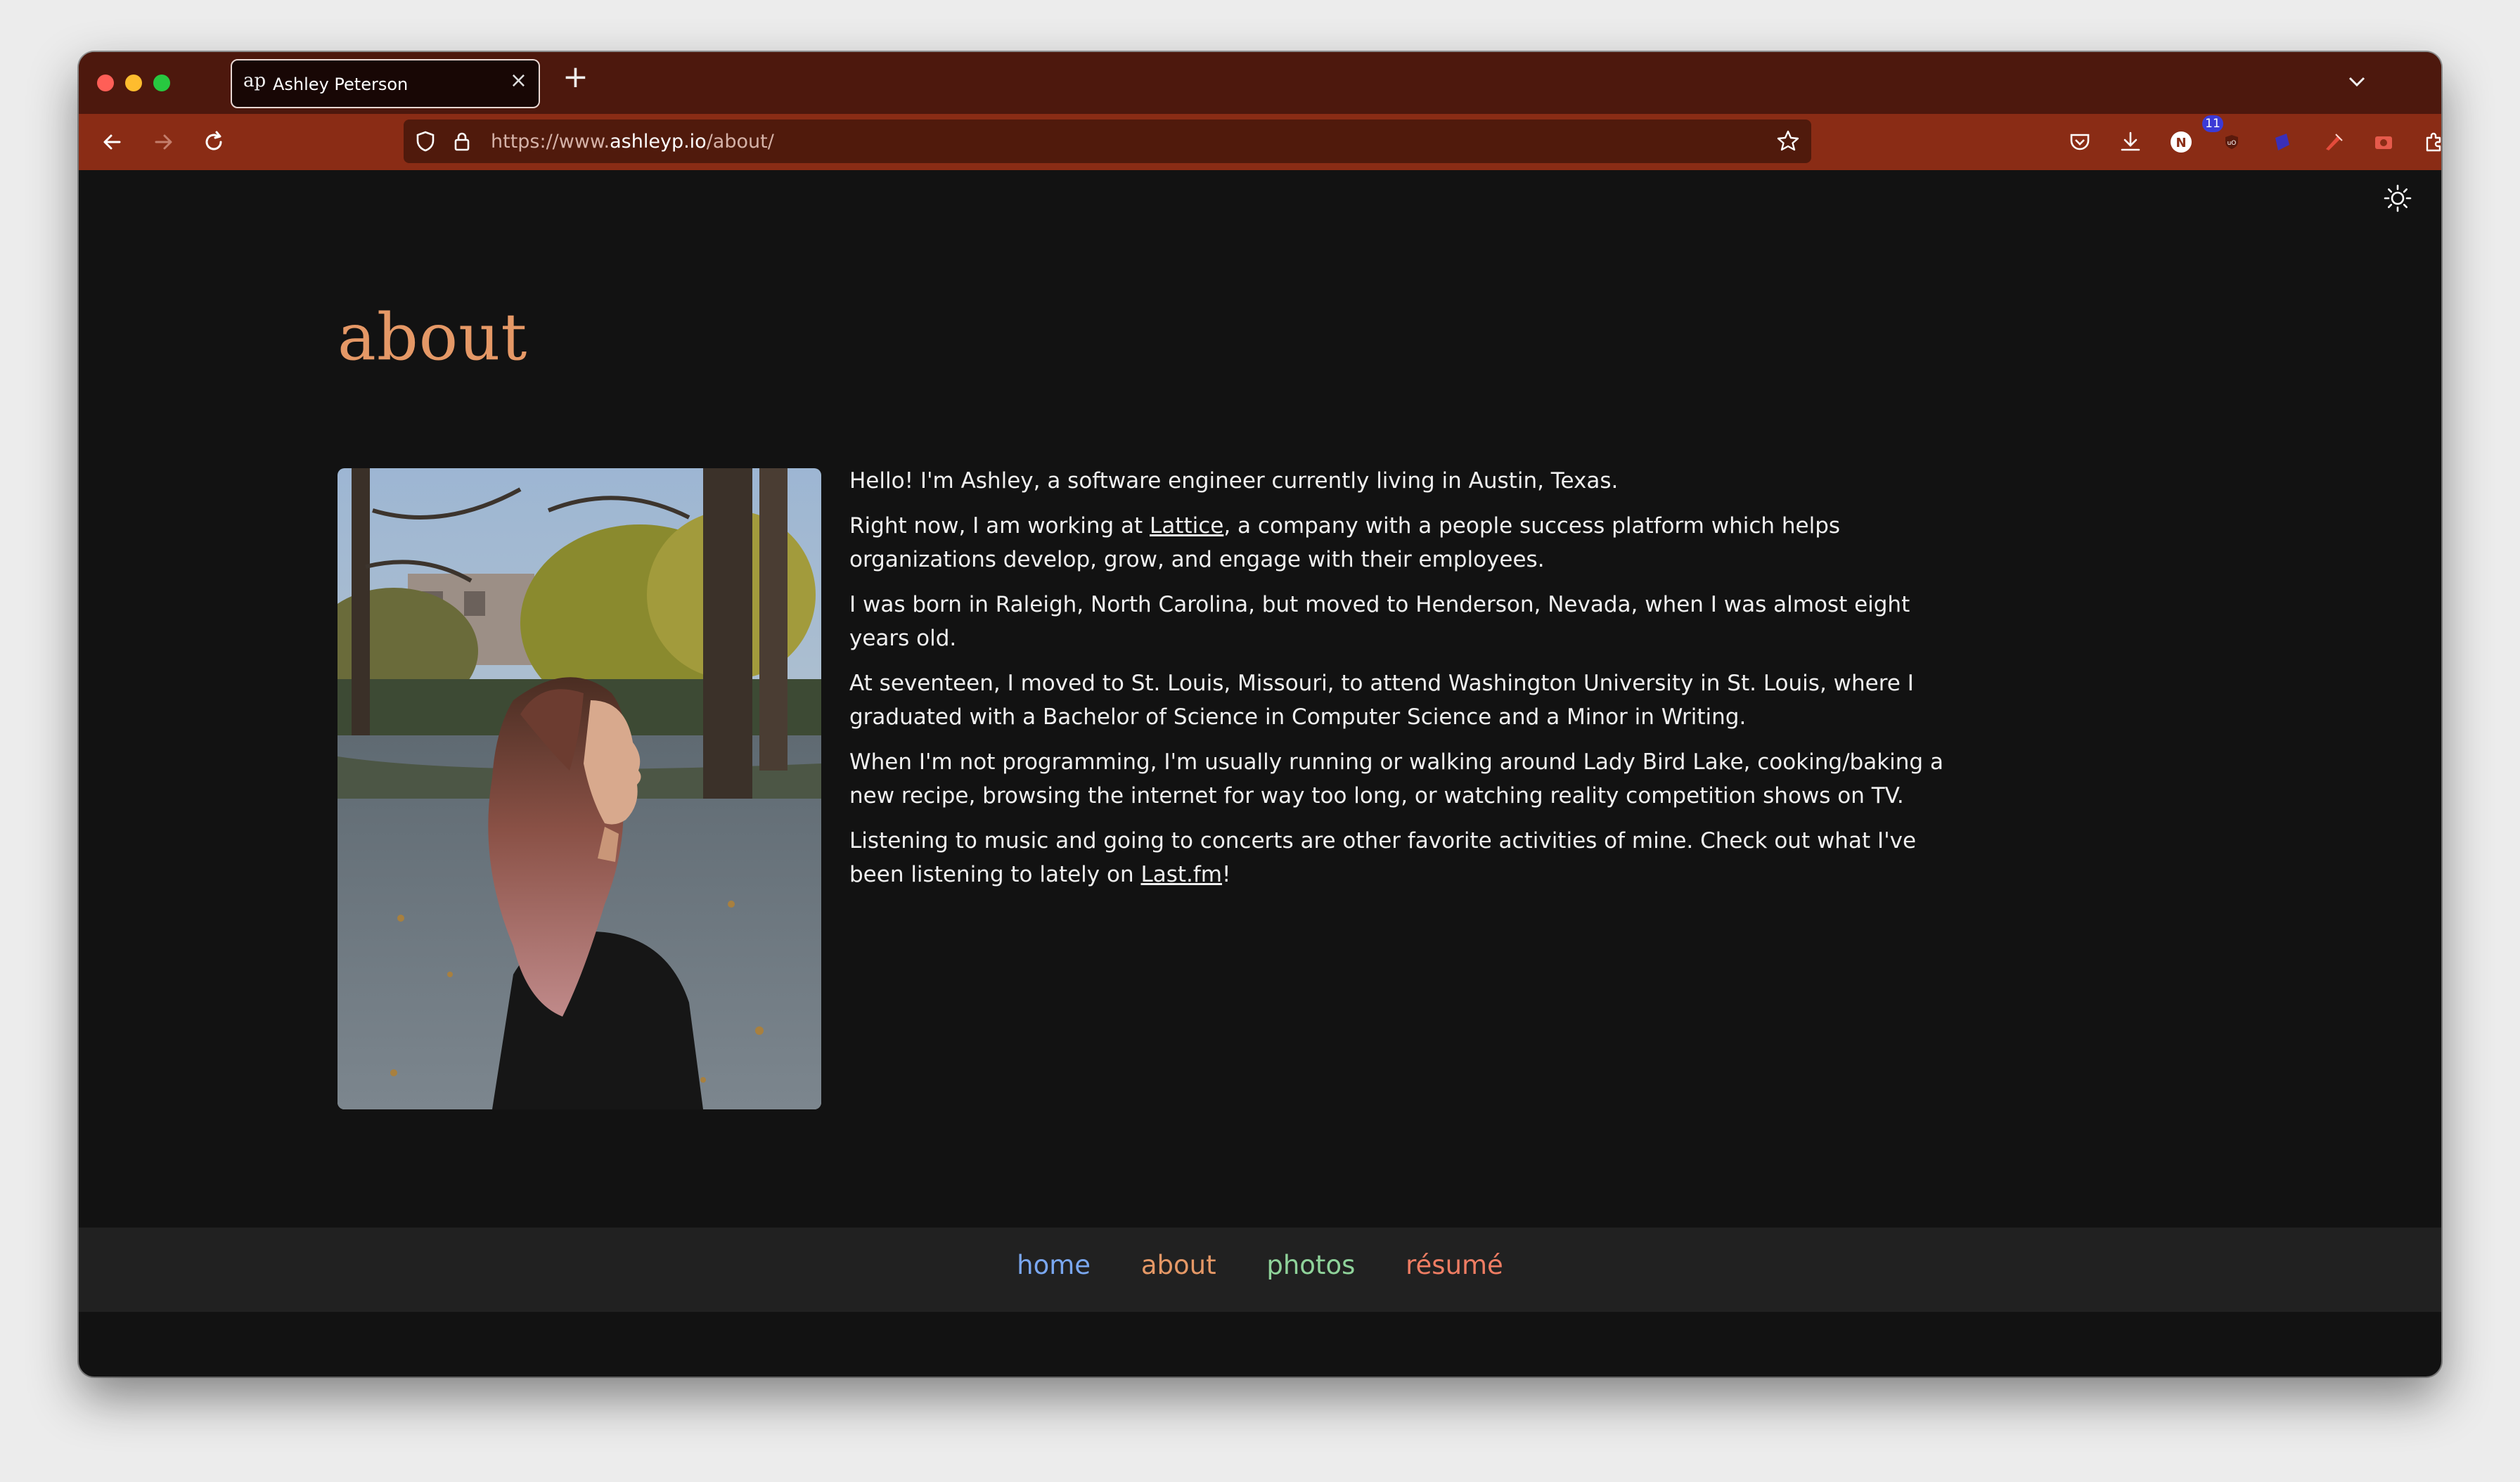 This screenshot has height=1482, width=2520. Describe the element at coordinates (462, 141) in the screenshot. I see `lock-icon` at that location.